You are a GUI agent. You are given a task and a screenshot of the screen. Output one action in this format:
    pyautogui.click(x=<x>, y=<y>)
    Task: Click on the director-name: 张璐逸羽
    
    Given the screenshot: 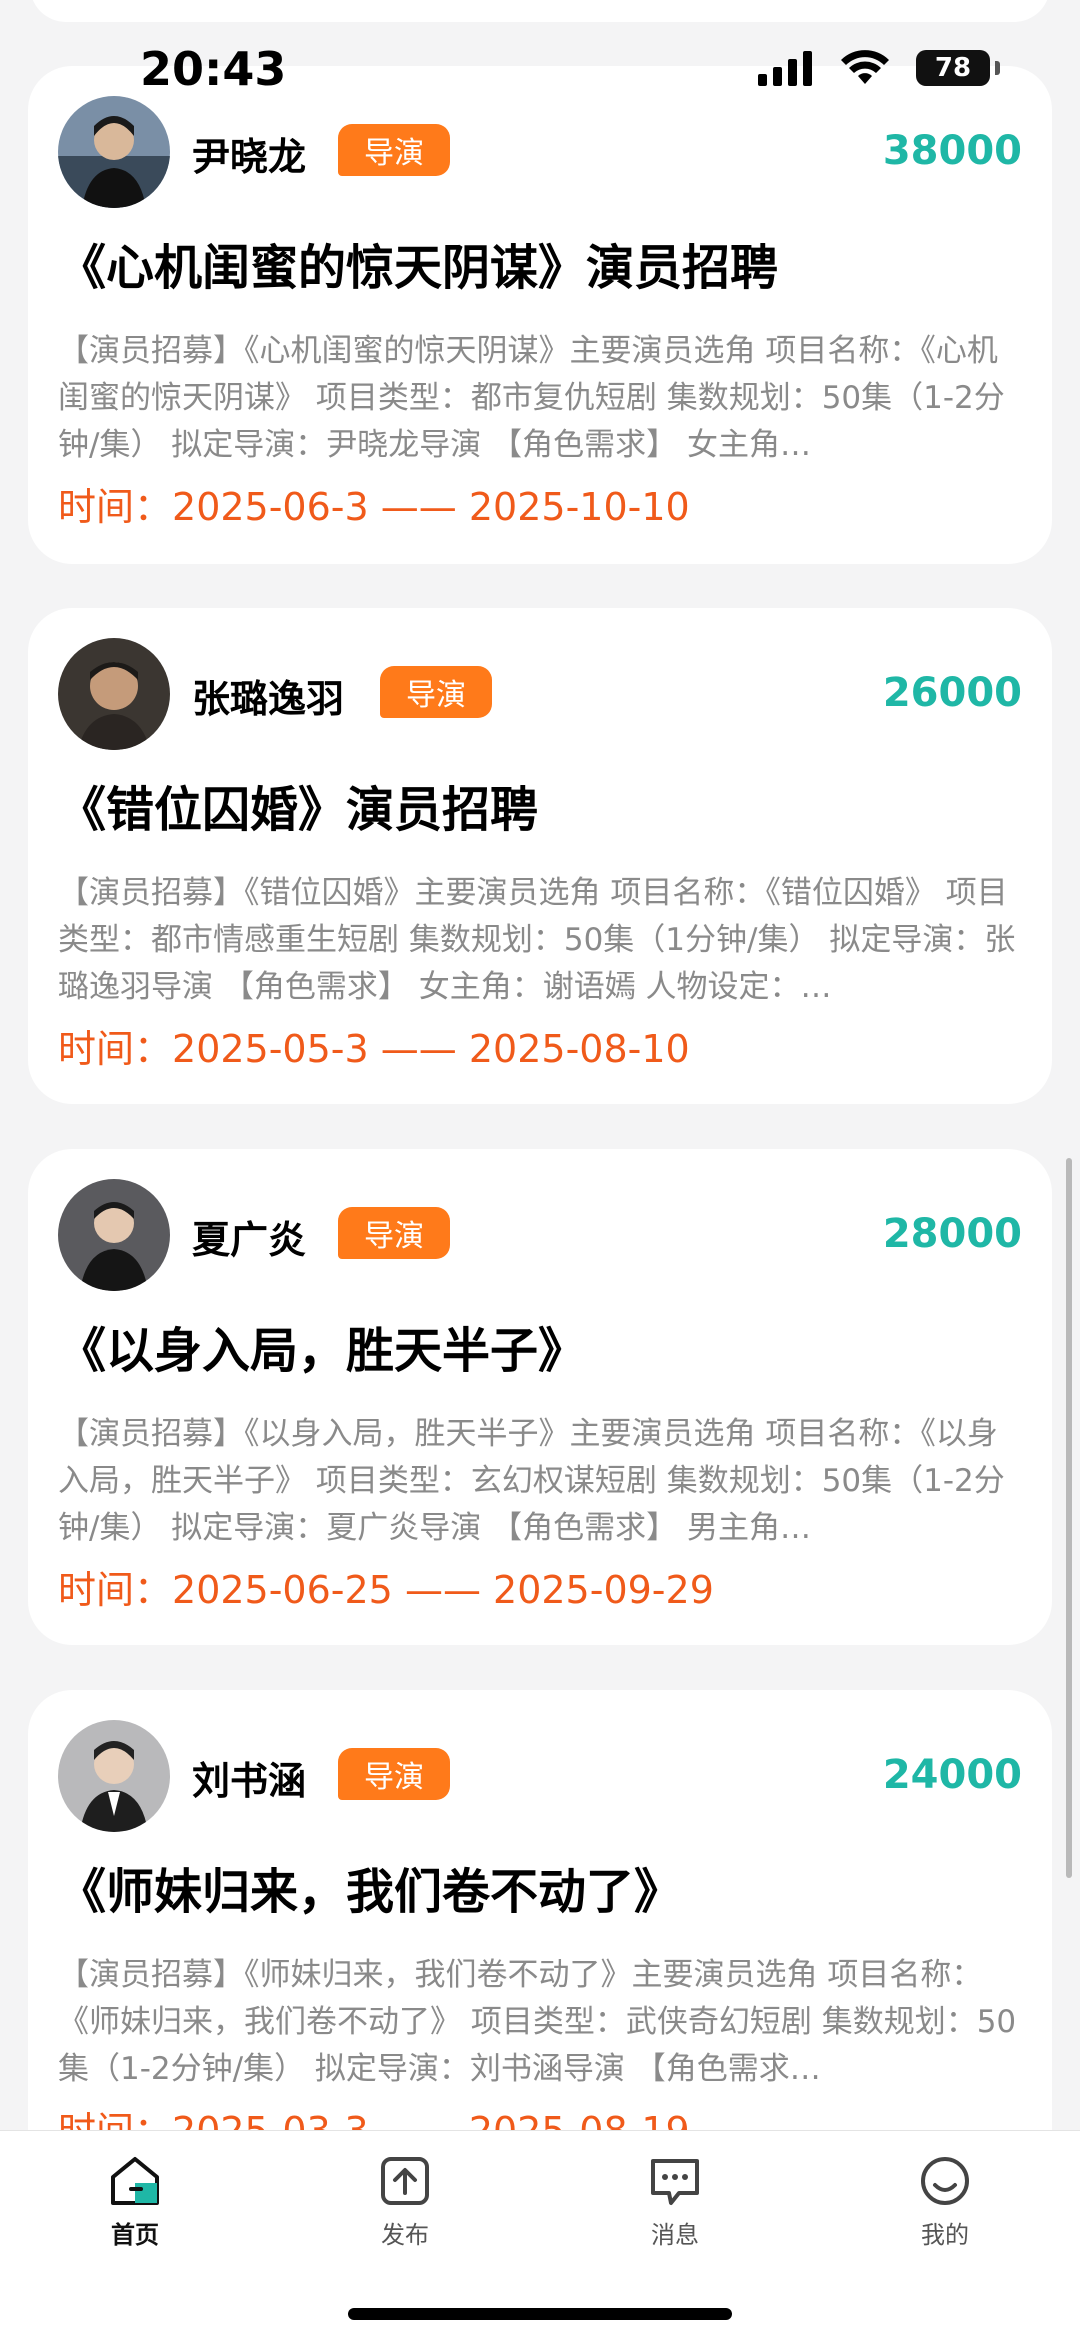 What is the action you would take?
    pyautogui.click(x=268, y=699)
    